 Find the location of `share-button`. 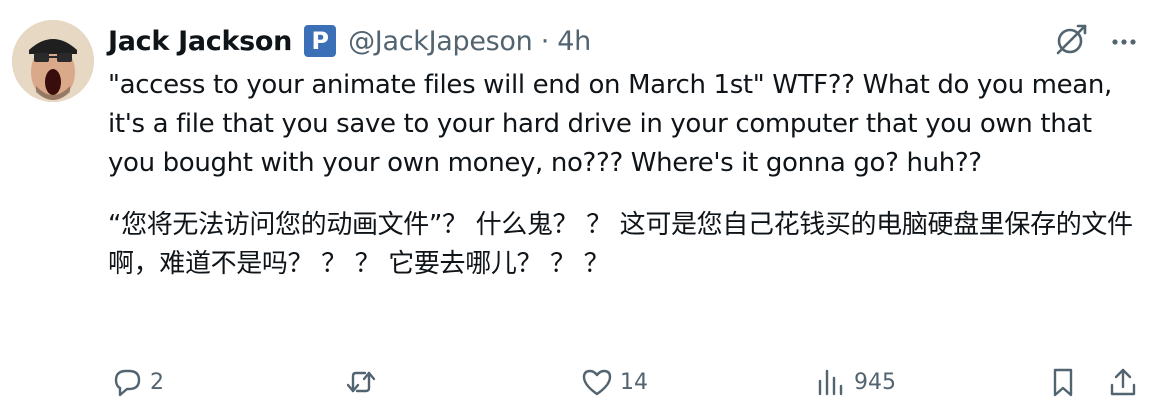

share-button is located at coordinates (1123, 382).